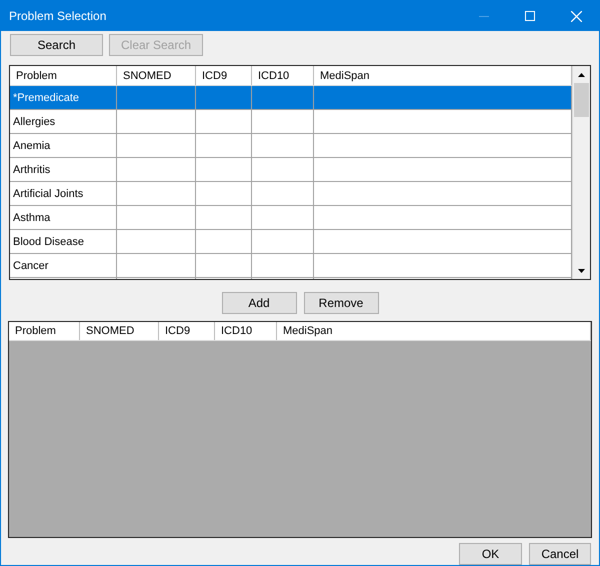  What do you see at coordinates (58, 16) in the screenshot?
I see `window-title: Problem Selection` at bounding box center [58, 16].